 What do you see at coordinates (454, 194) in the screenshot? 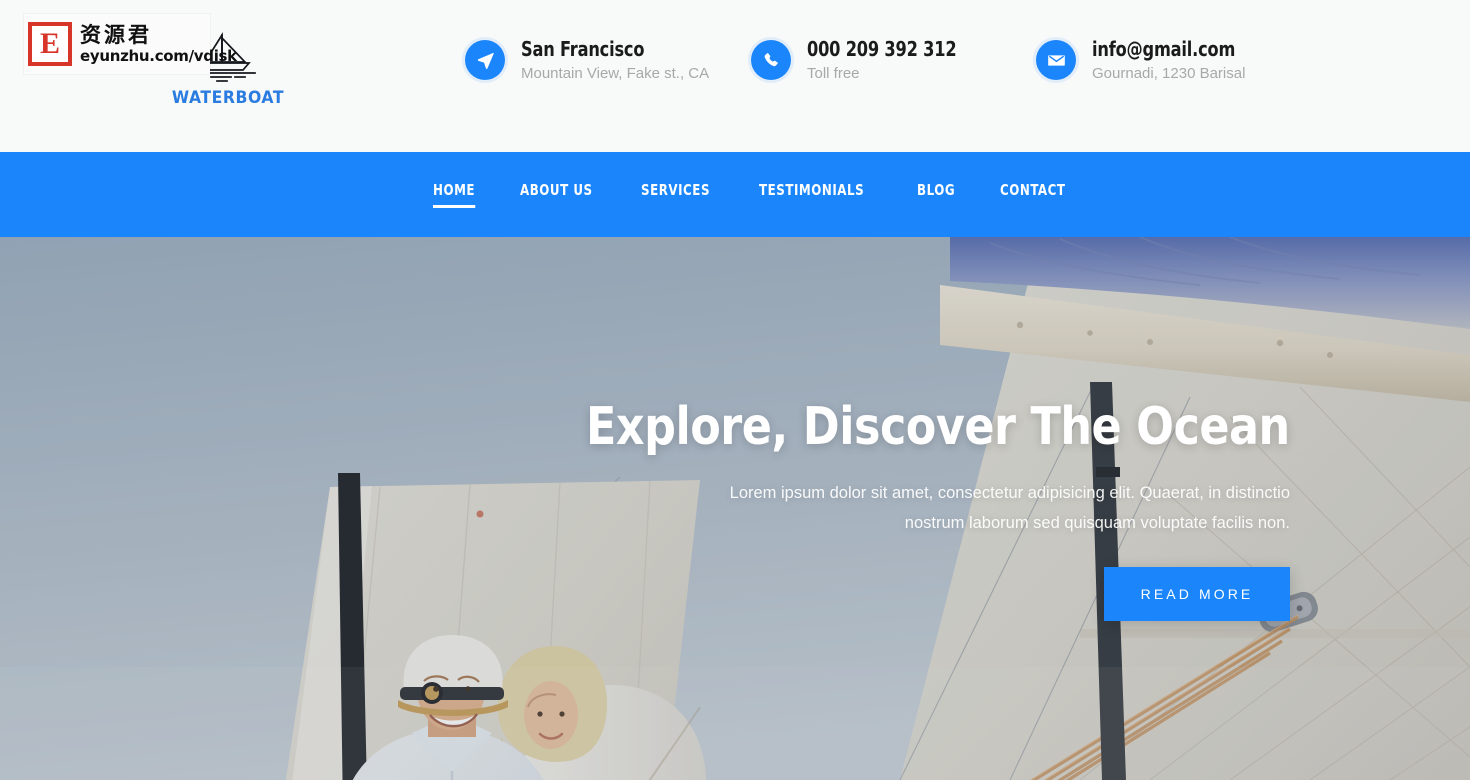
I see `nav-item-home: HOME` at bounding box center [454, 194].